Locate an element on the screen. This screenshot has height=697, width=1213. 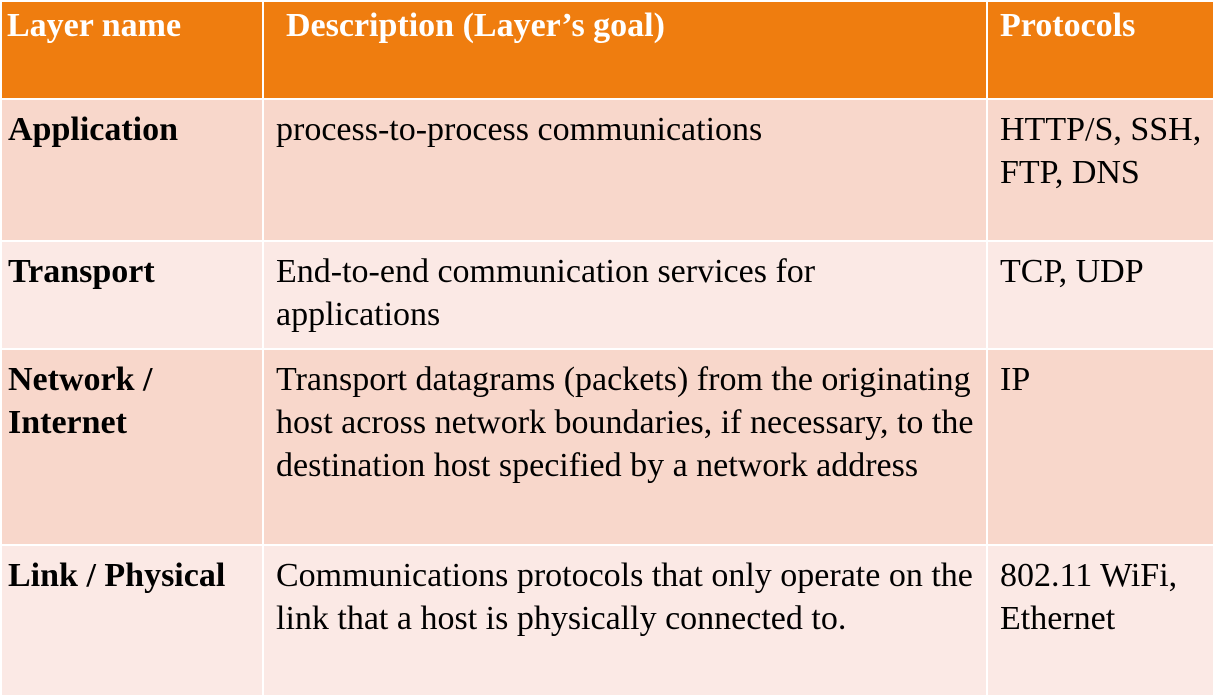
layer-protocols-cell: TCP, UDP is located at coordinates (1099, 295).